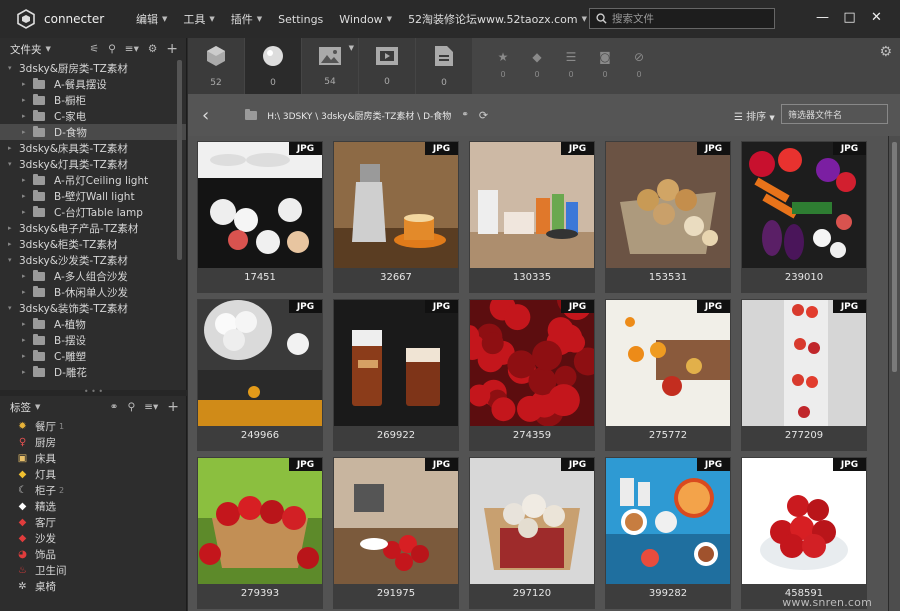 This screenshot has width=900, height=611. What do you see at coordinates (93, 308) in the screenshot?
I see `folder-tree-item: ▾ 3dsky&装饰类-TZ素材` at bounding box center [93, 308].